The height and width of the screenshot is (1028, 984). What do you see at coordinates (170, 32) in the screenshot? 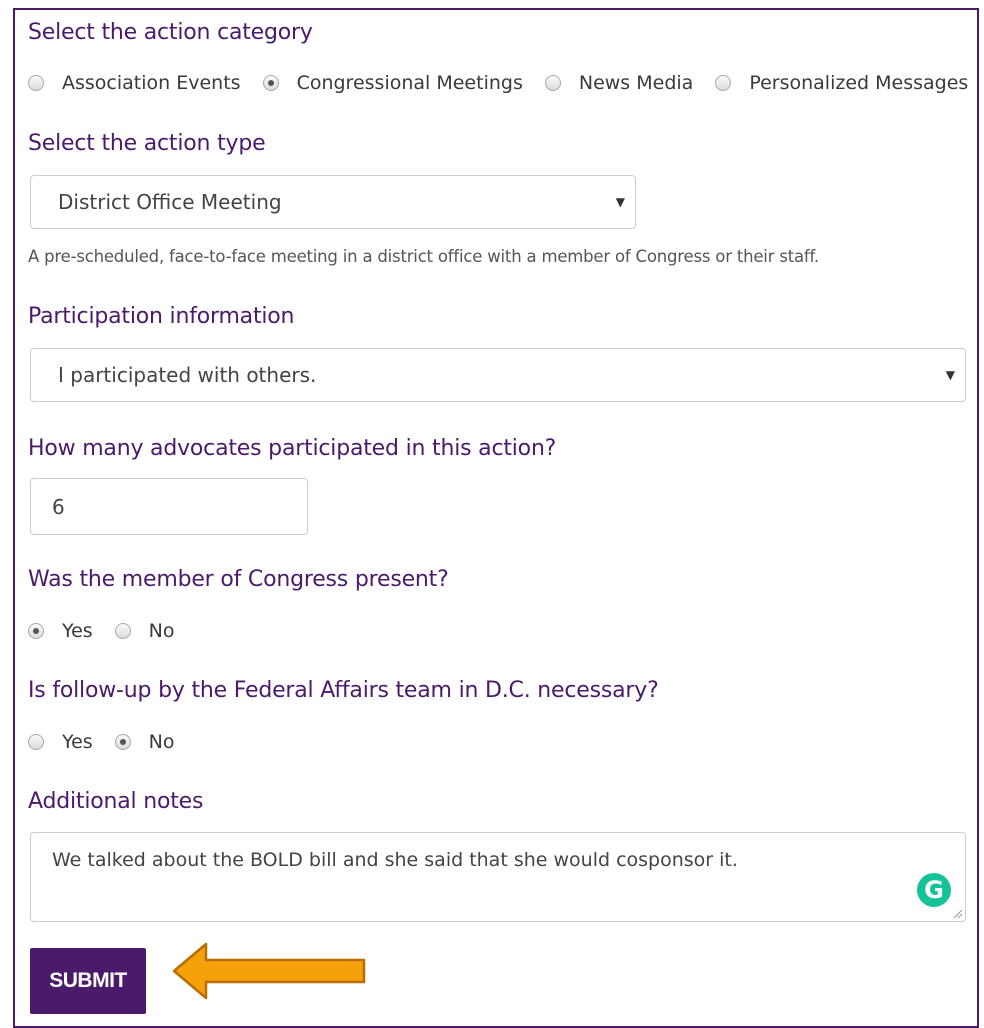
I see `action-category-heading: Select the action category` at bounding box center [170, 32].